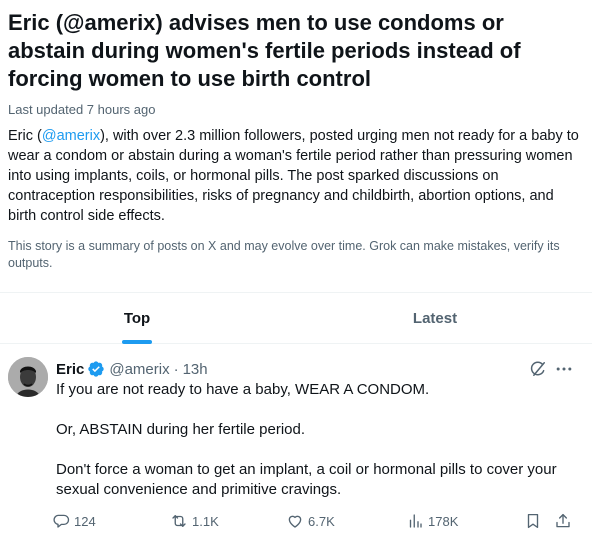  I want to click on summary-prefix: Eric (, so click(25, 136).